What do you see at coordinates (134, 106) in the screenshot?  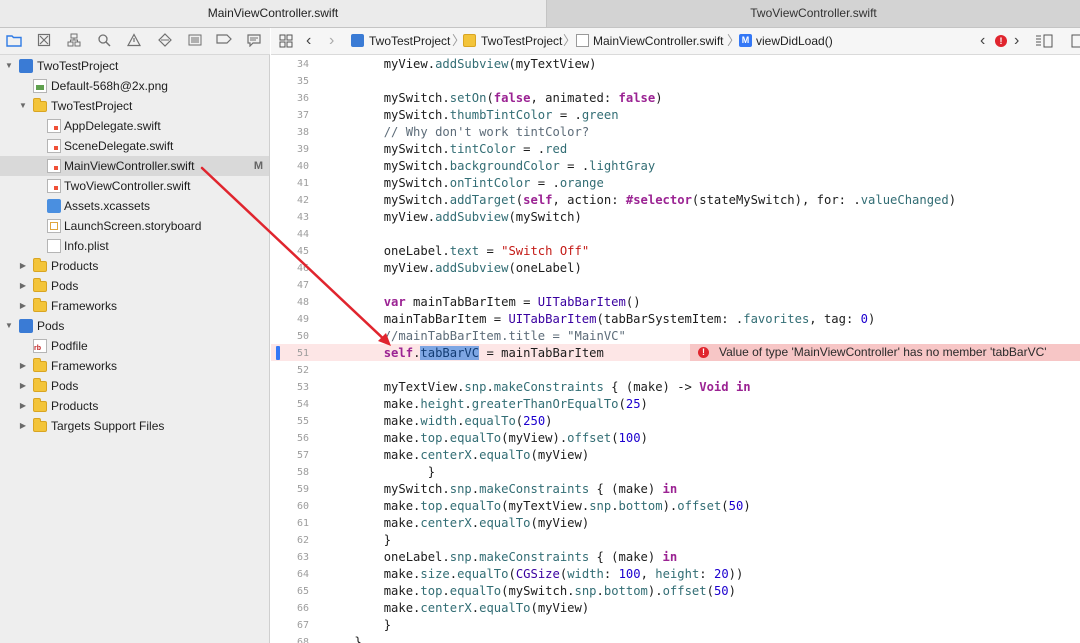 I see `tree-item-twotestproject-group: ▼ TwoTestProject` at bounding box center [134, 106].